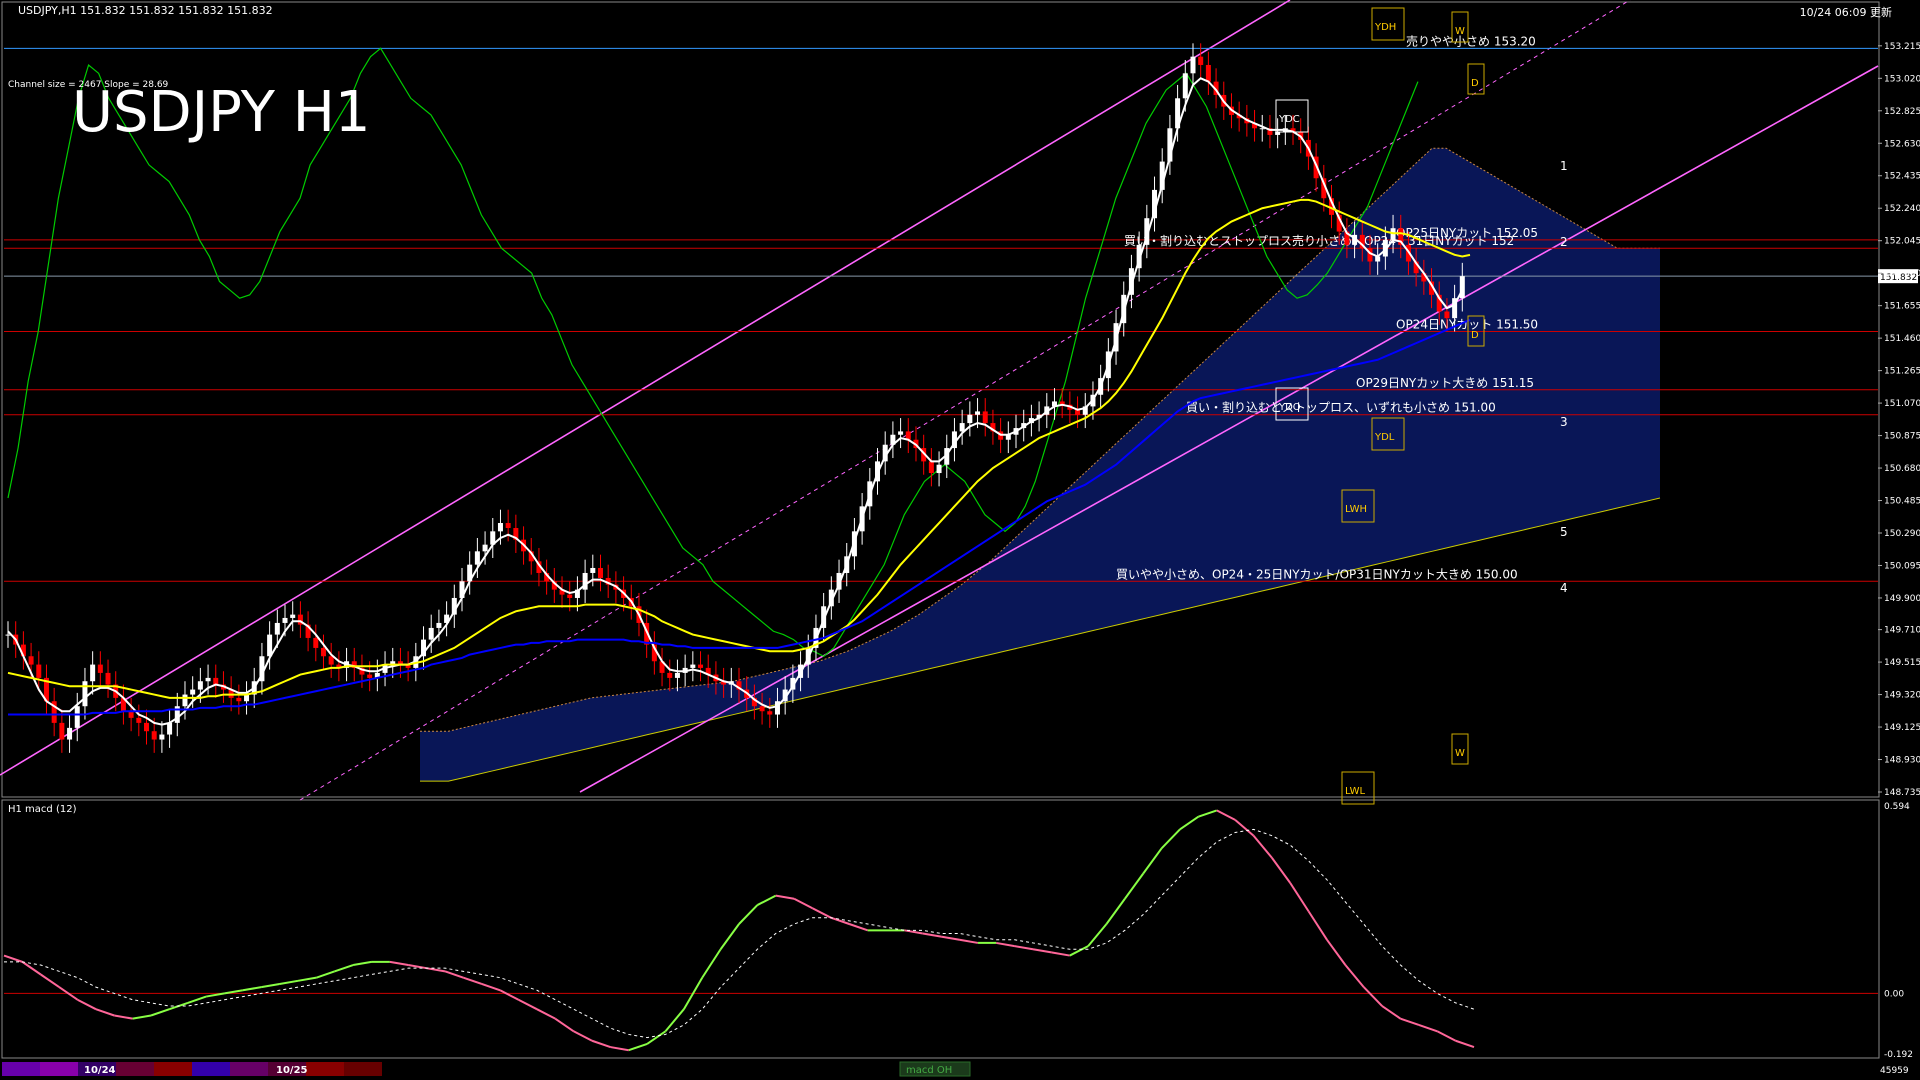 Image resolution: width=1920 pixels, height=1080 pixels. Describe the element at coordinates (100, 1070) in the screenshot. I see `date-label: 10/24` at that location.